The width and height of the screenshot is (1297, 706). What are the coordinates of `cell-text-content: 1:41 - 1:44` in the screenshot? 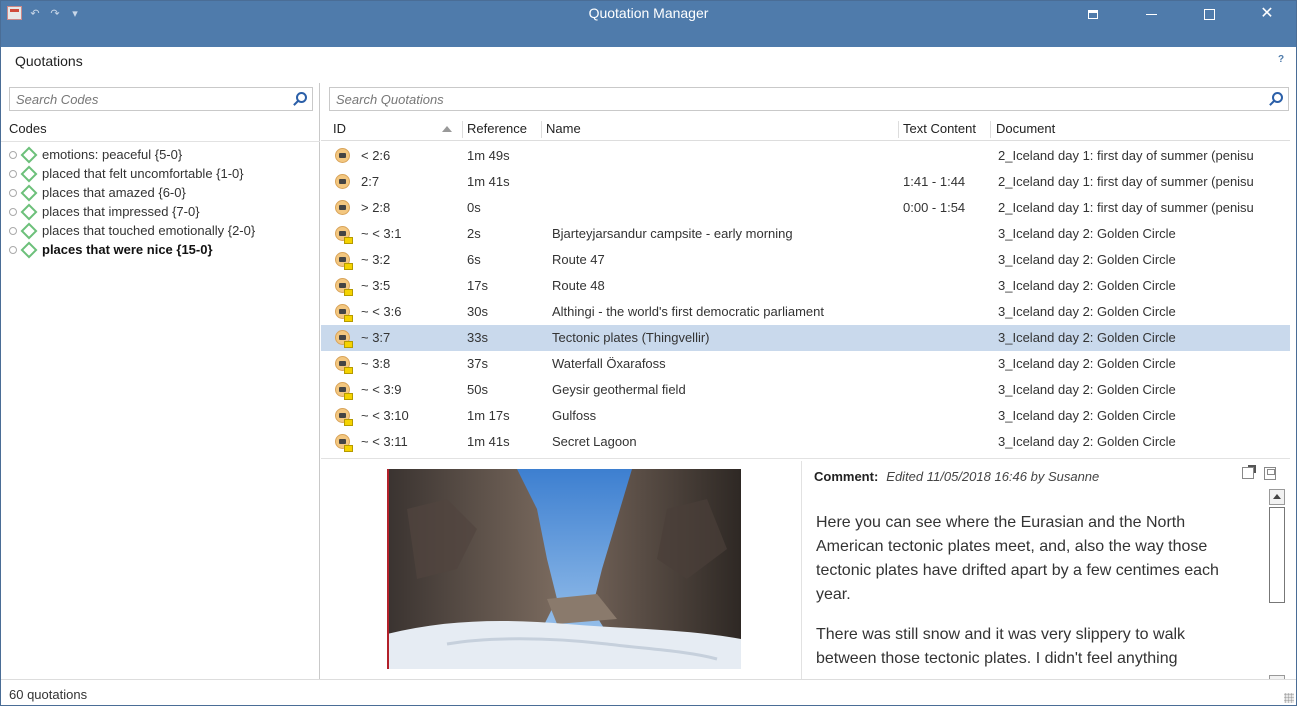 It's located at (934, 181).